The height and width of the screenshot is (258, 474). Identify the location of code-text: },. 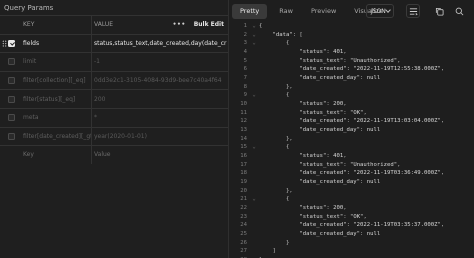
(276, 139).